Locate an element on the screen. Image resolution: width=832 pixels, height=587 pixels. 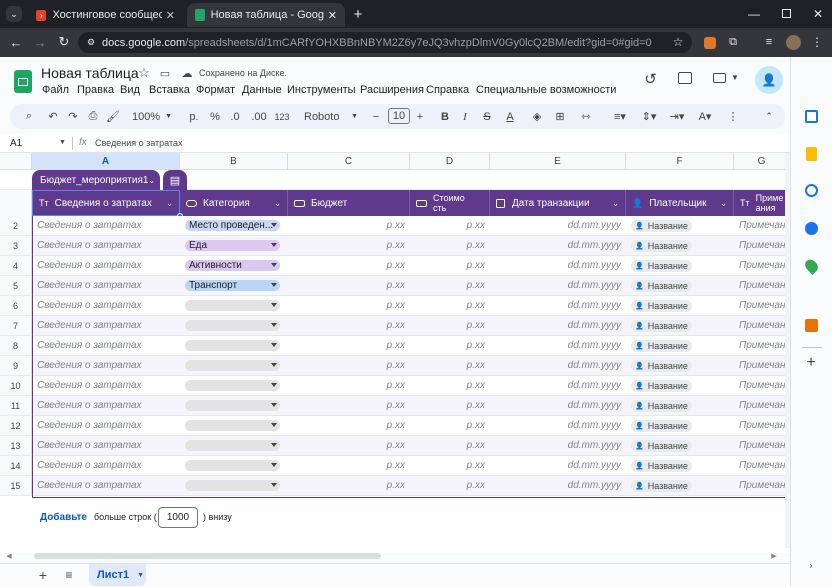
row-header: 7 is located at coordinates (16, 326).